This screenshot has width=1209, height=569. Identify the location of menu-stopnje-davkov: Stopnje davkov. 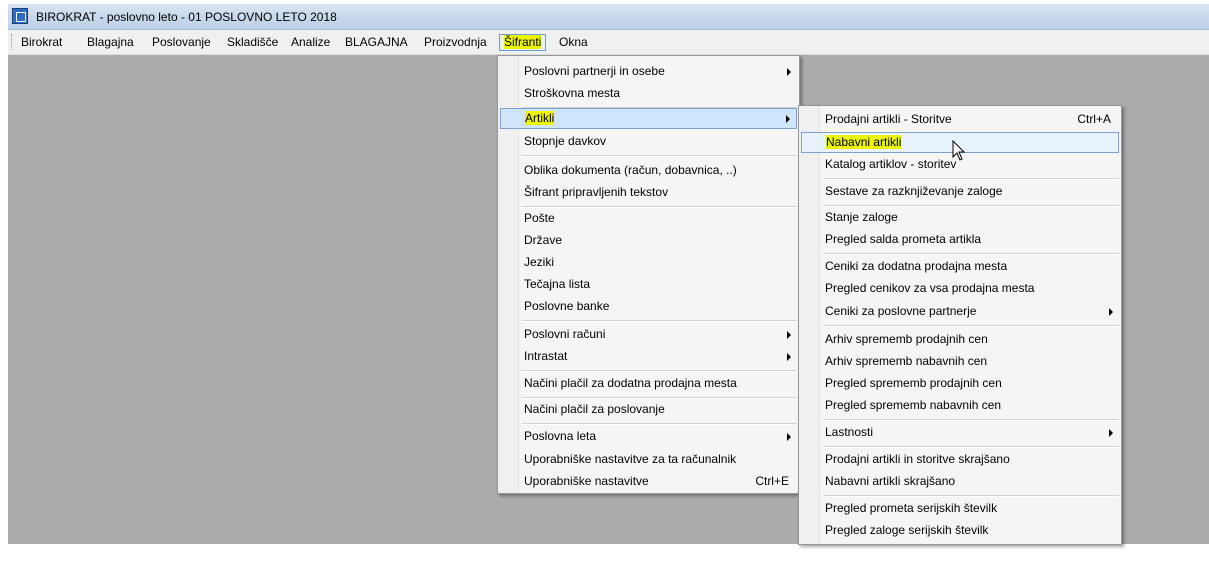
(648, 141).